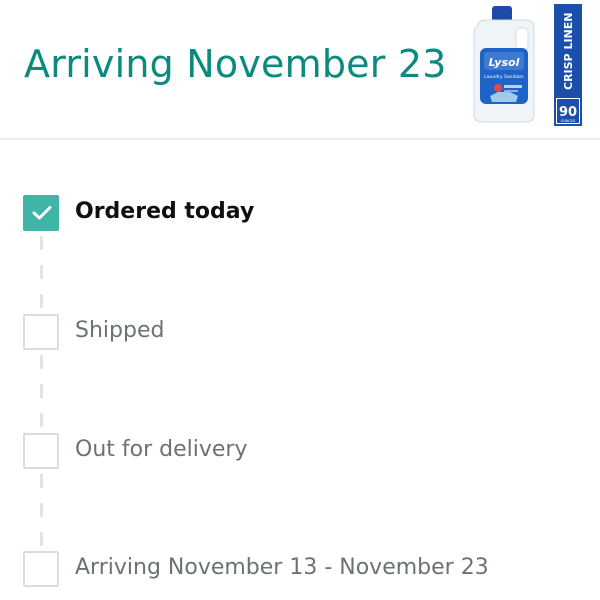 The height and width of the screenshot is (600, 600). Describe the element at coordinates (569, 121) in the screenshot. I see `size-unit: OUNCES` at that location.